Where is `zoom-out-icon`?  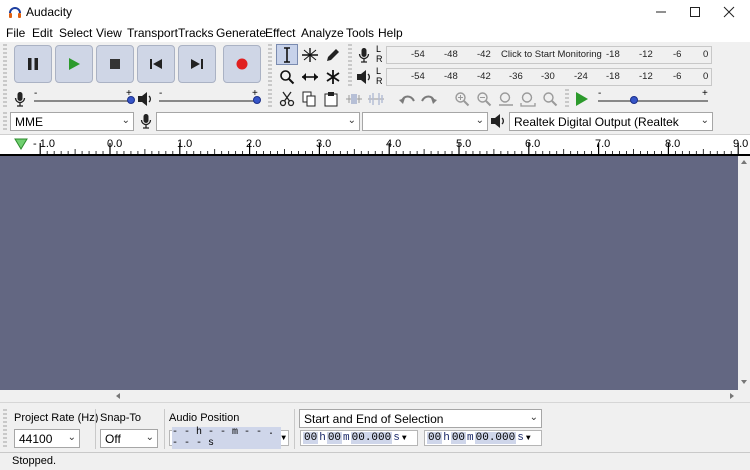 zoom-out-icon is located at coordinates (484, 98).